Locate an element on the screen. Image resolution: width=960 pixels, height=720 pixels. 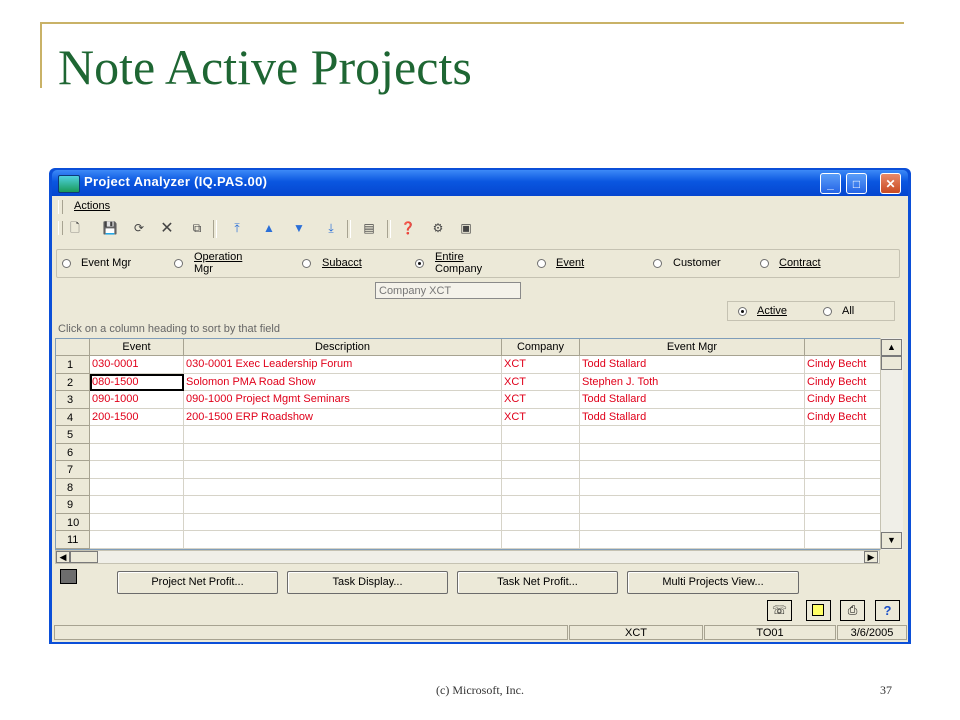
delete-button: ✕ is located at coordinates (167, 228).